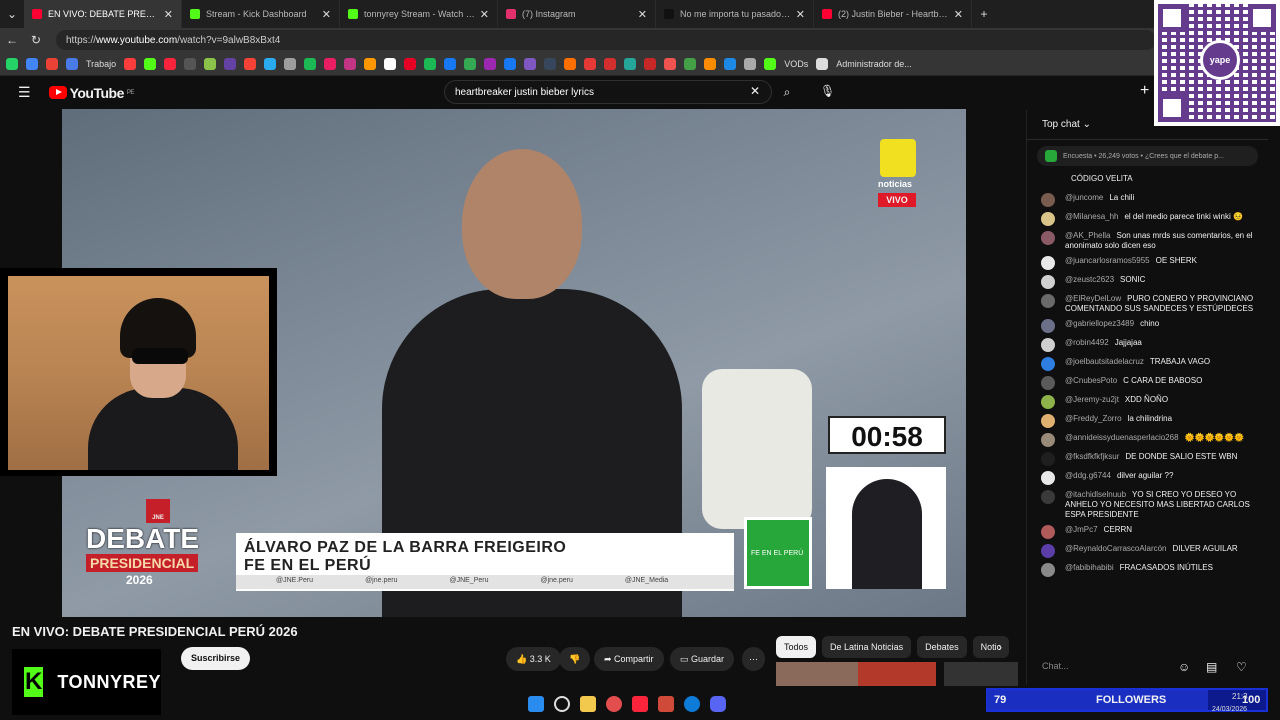 This screenshot has height=720, width=1280. I want to click on youtube-logo: YouTube PE, so click(91, 93).